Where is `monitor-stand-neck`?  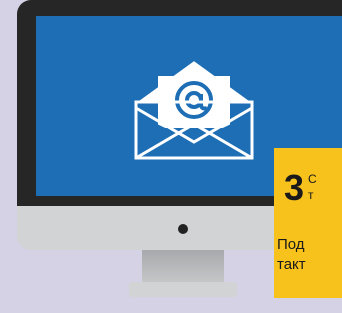
monitor-stand-neck is located at coordinates (183, 266).